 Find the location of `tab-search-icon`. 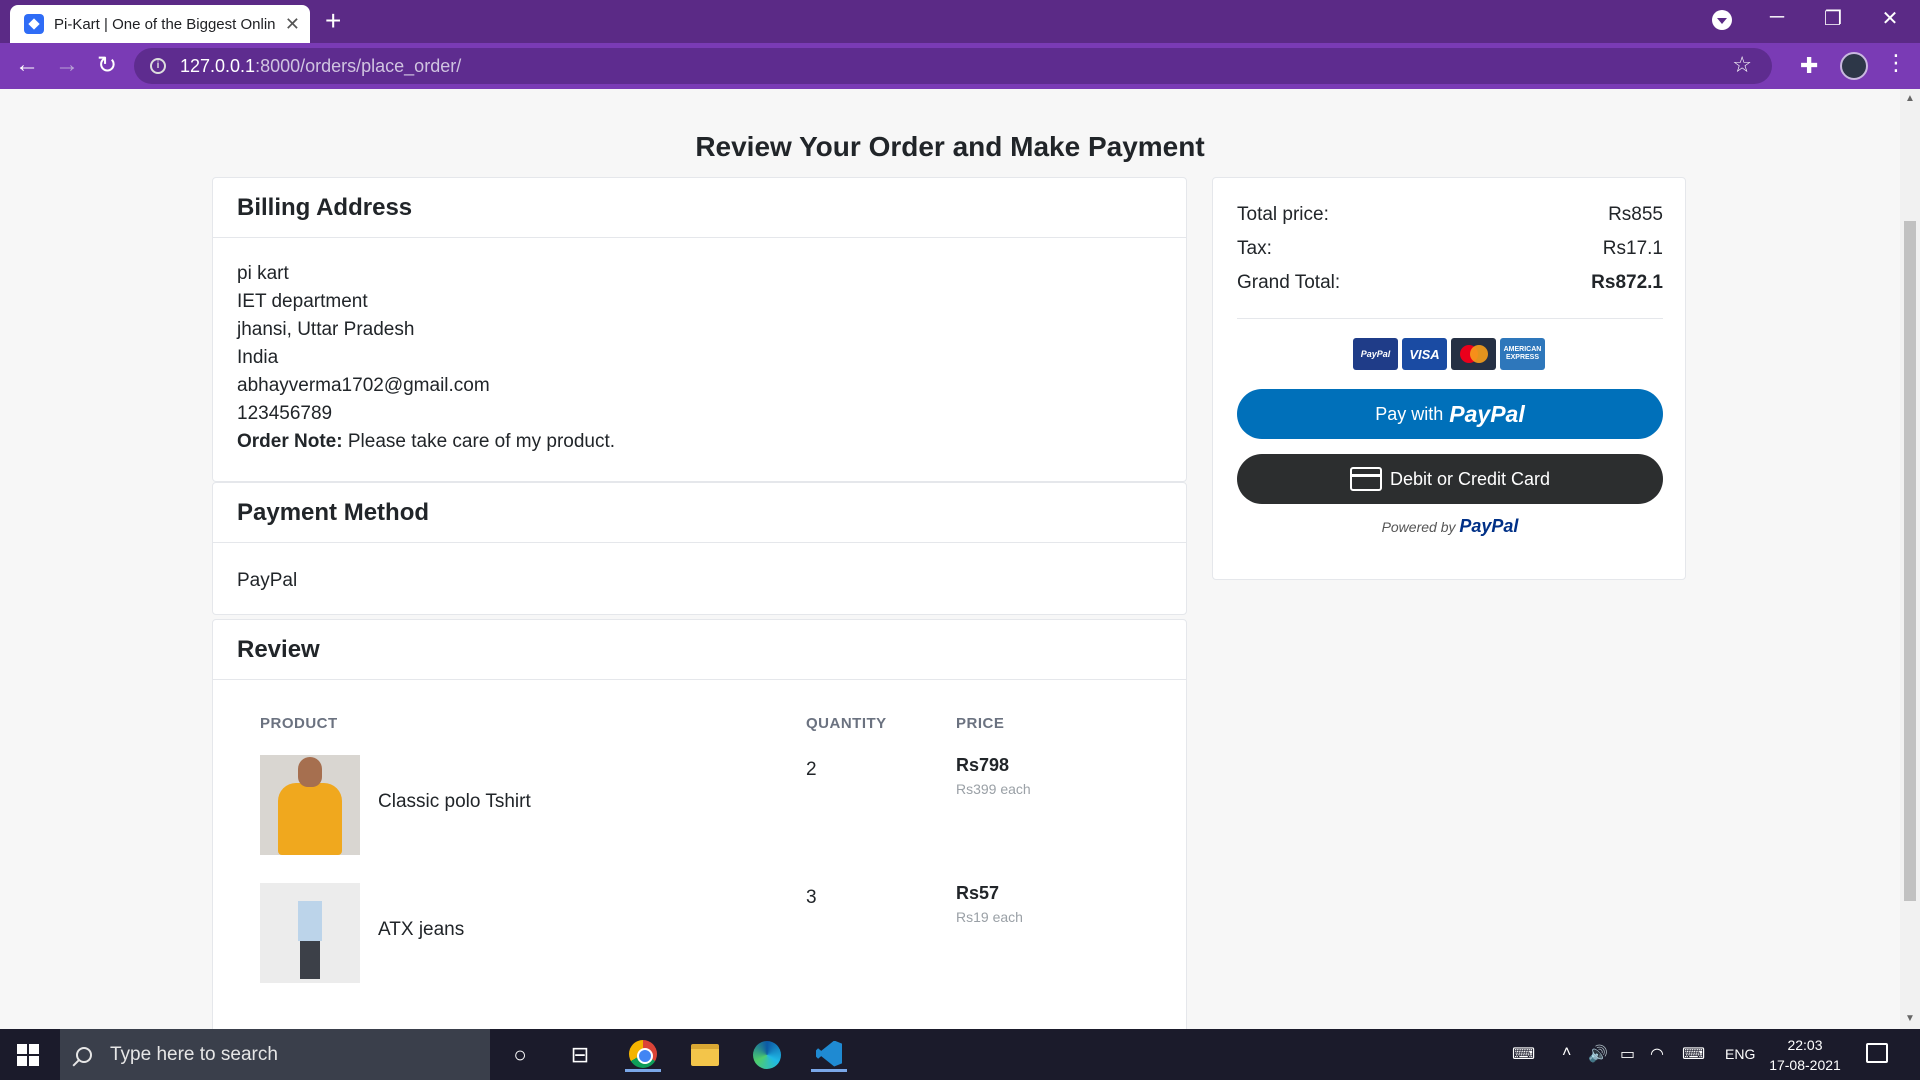

tab-search-icon is located at coordinates (1722, 20).